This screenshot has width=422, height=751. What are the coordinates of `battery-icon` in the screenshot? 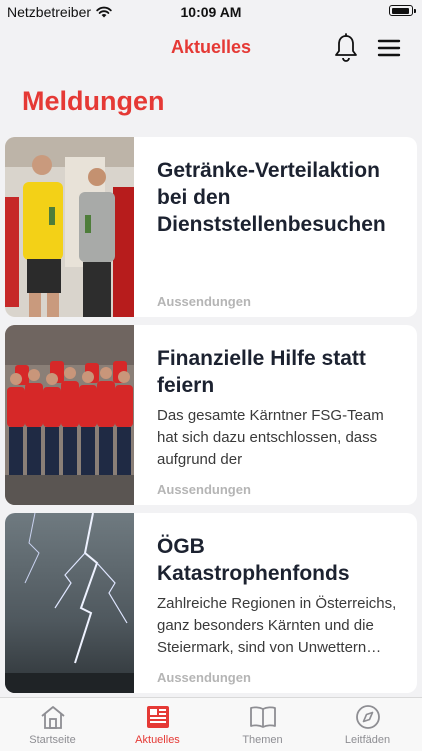 It's located at (402, 10).